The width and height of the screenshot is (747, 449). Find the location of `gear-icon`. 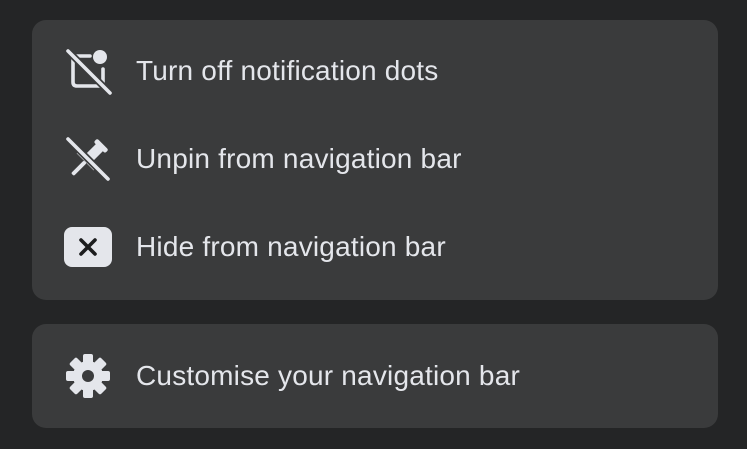

gear-icon is located at coordinates (88, 376).